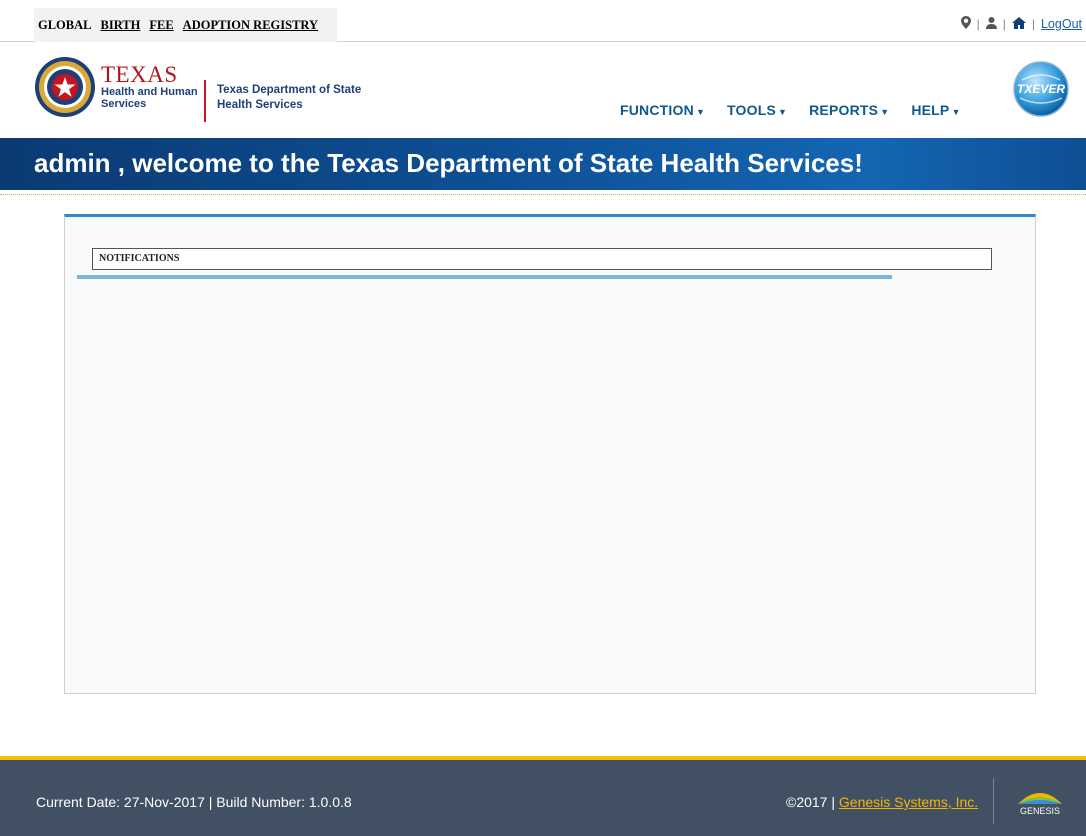  I want to click on menu-function: FUNCTION ▼, so click(662, 110).